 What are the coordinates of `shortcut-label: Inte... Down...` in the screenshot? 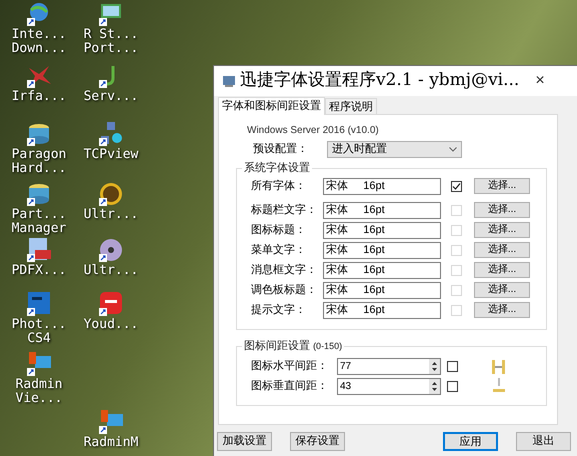 It's located at (39, 42).